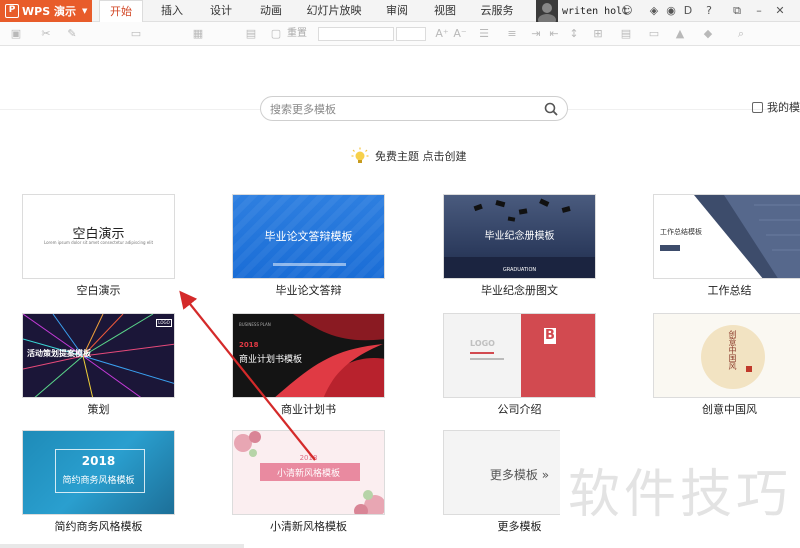 This screenshot has width=800, height=548. I want to click on template-card-simple-business: 2018 简约商务风格模板 简约商务风格模板, so click(98, 482).